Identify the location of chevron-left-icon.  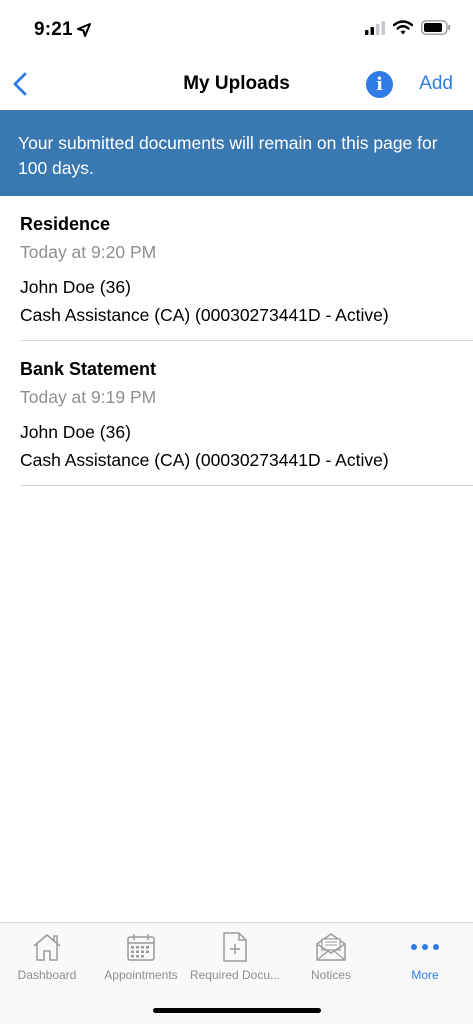
(20, 84).